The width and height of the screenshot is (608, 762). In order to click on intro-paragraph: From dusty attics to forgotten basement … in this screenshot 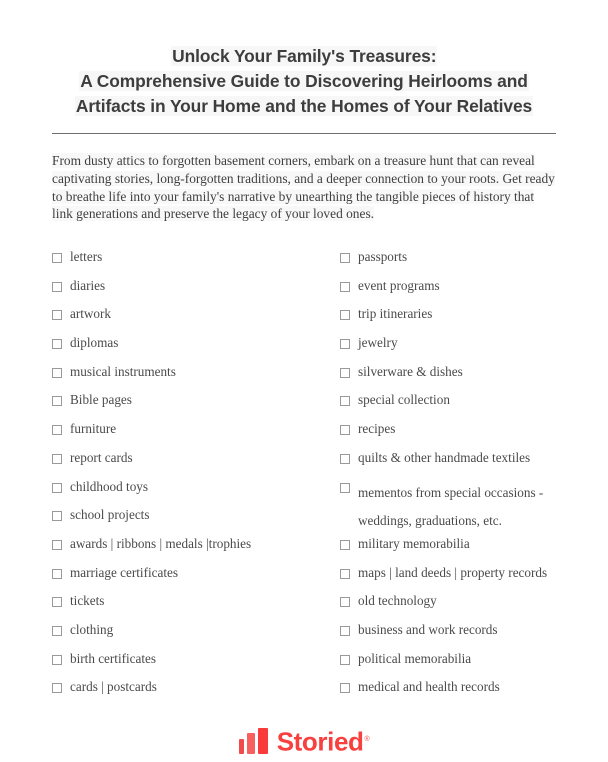, I will do `click(304, 187)`.